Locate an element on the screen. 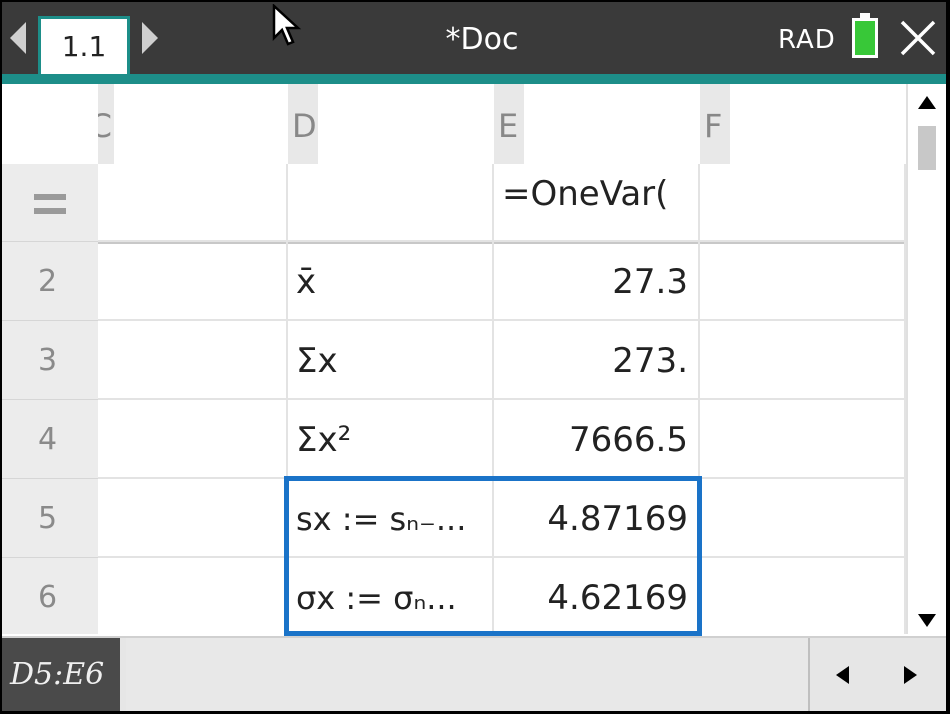 This screenshot has width=950, height=714. table-row: 3 Σx 273. is located at coordinates (454, 360).